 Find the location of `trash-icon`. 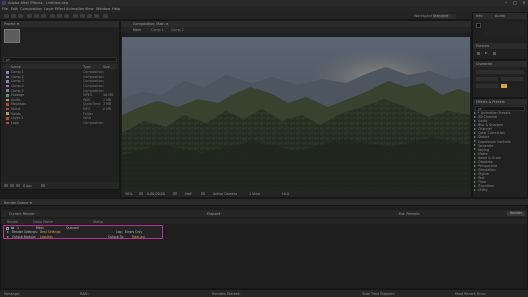

trash-icon is located at coordinates (43, 185).